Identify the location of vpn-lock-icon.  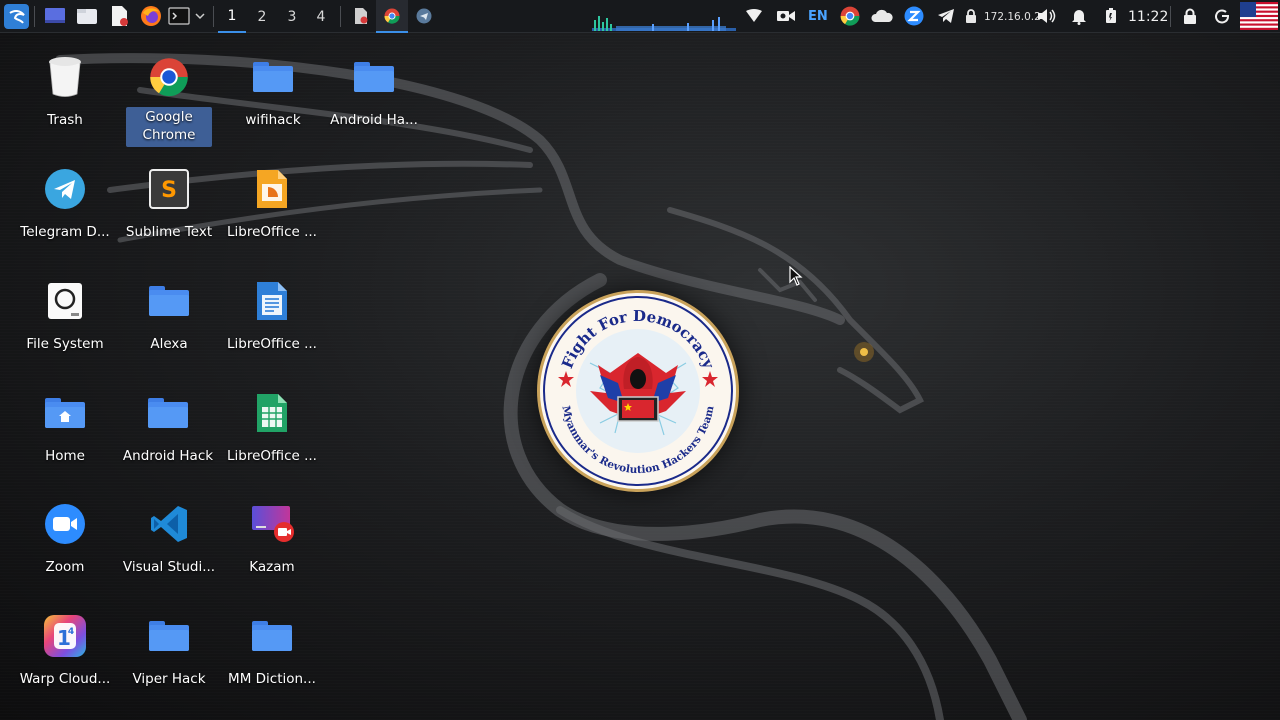
(971, 16).